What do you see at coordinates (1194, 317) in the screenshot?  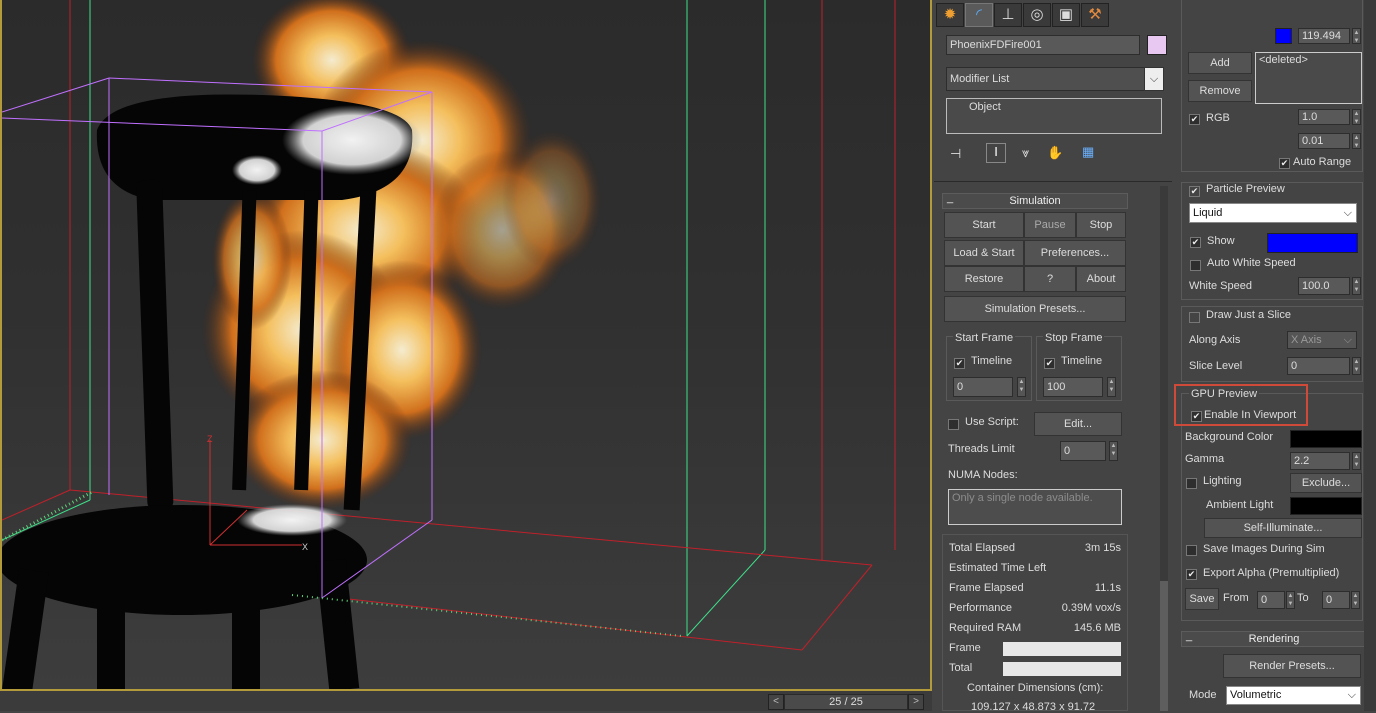 I see `draw-slice-checkbox` at bounding box center [1194, 317].